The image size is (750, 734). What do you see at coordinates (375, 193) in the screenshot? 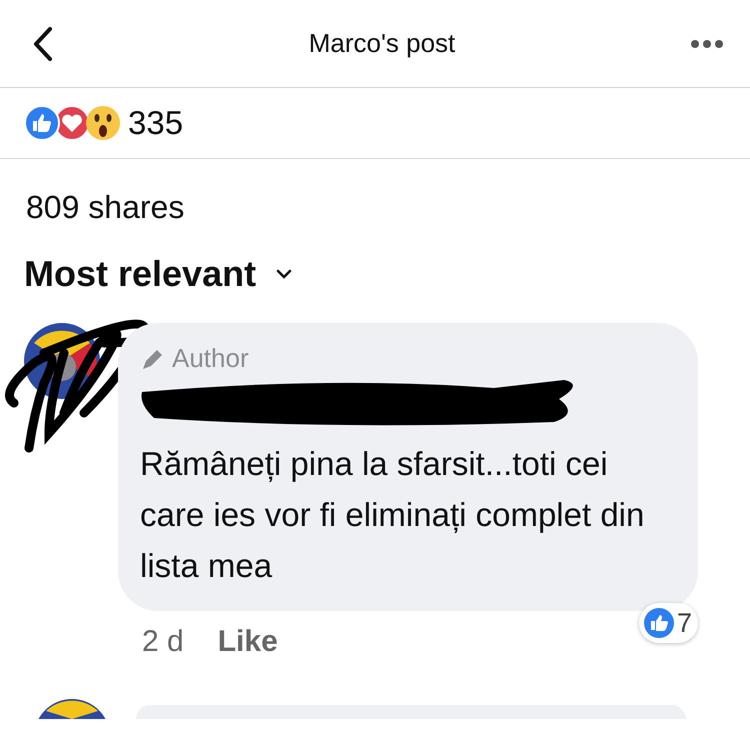
I see `shares-count: 809 shares` at bounding box center [375, 193].